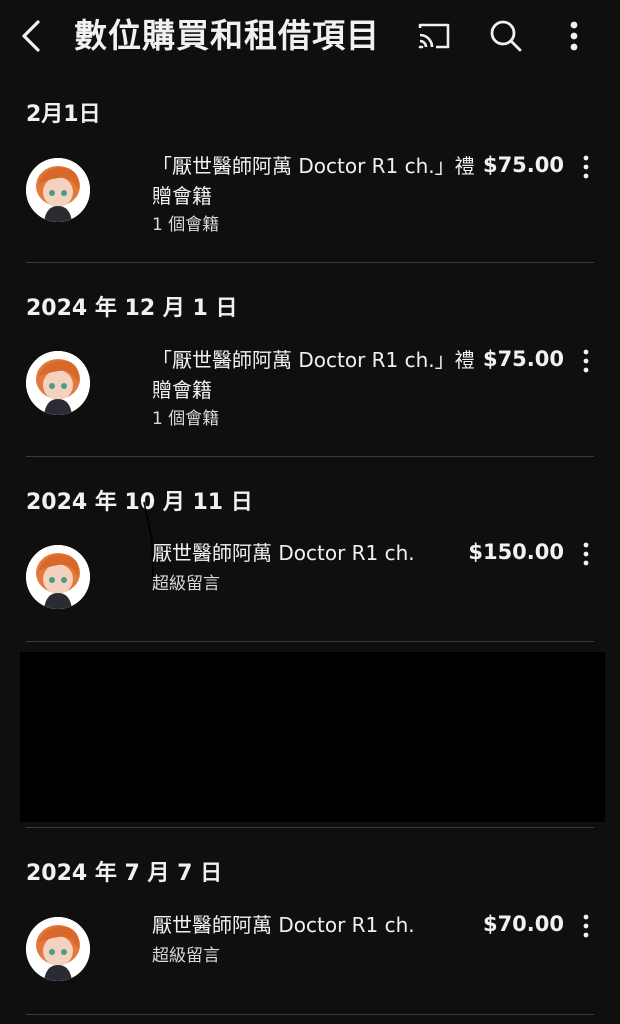 This screenshot has width=620, height=1024. Describe the element at coordinates (506, 36) in the screenshot. I see `search-icon` at that location.